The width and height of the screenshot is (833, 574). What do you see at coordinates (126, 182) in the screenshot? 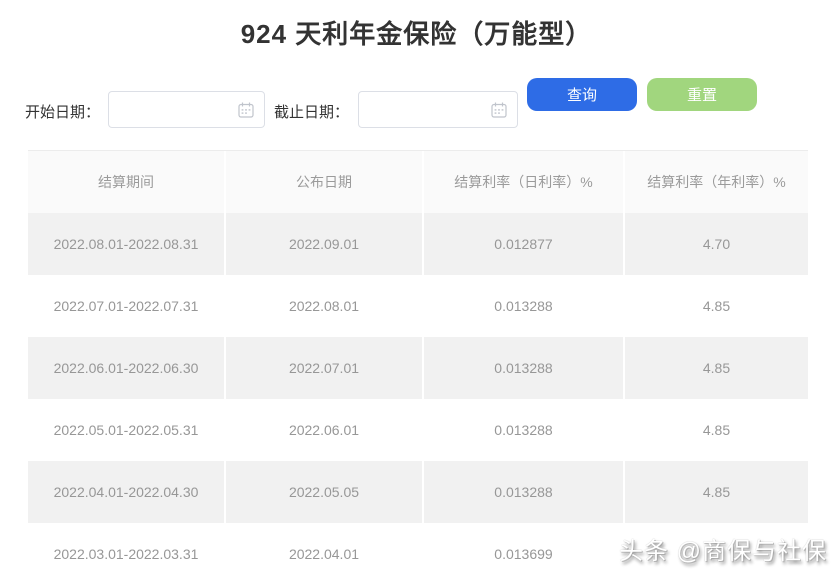
I see `col-header-period: 结算期间` at bounding box center [126, 182].